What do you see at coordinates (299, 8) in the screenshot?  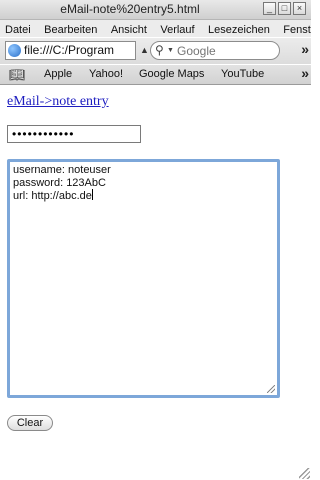 I see `close-button: ×` at bounding box center [299, 8].